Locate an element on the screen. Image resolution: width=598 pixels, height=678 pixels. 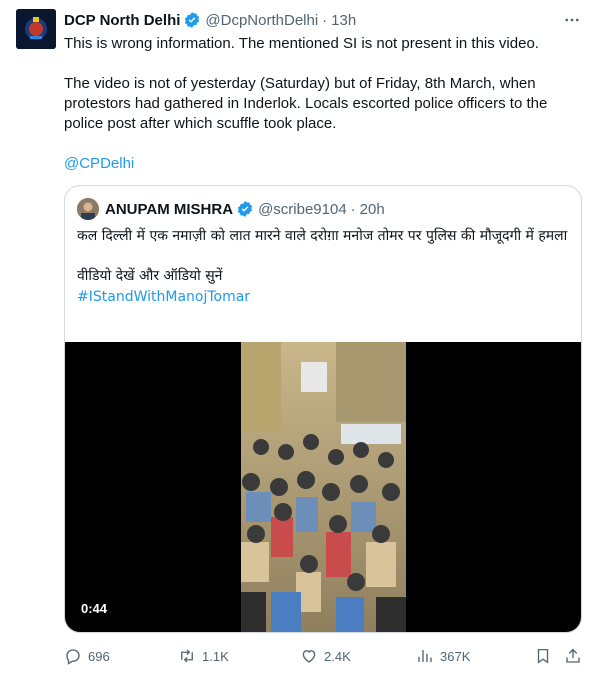
video-duration: 0:44 is located at coordinates (94, 608).